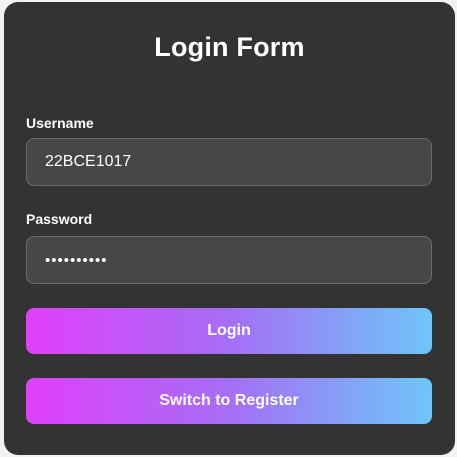 Image resolution: width=457 pixels, height=457 pixels. I want to click on form-title: Login Form, so click(229, 47).